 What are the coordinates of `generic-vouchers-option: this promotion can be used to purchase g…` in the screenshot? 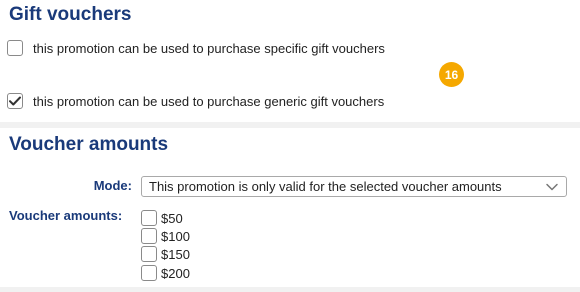 It's located at (195, 101).